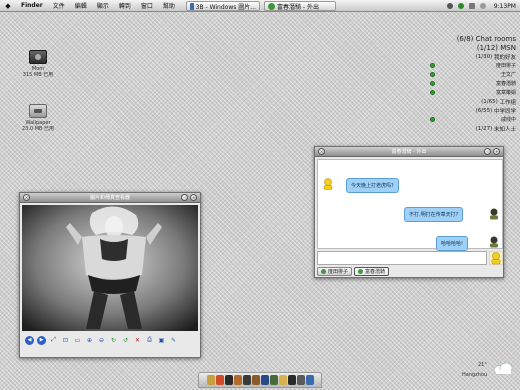  Describe the element at coordinates (495, 38) in the screenshot. I see `group-name: Chat rooms` at that location.